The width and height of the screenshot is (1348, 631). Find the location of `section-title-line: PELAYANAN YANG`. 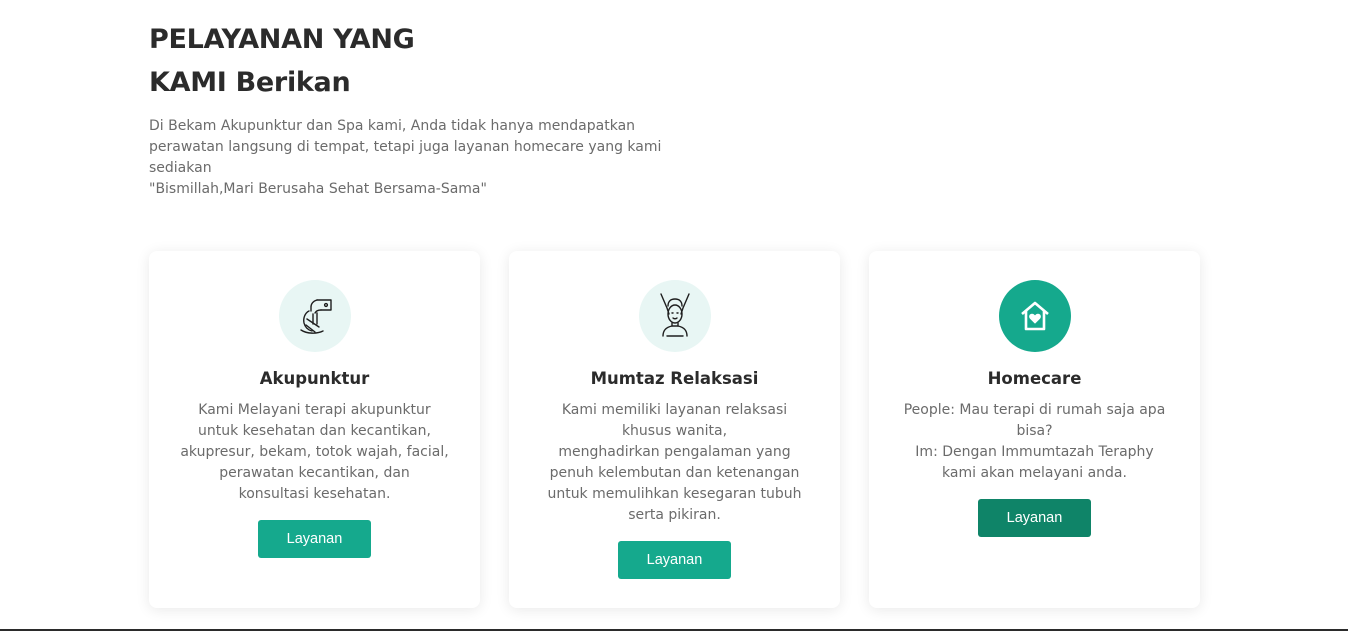

section-title-line: PELAYANAN YANG is located at coordinates (282, 39).